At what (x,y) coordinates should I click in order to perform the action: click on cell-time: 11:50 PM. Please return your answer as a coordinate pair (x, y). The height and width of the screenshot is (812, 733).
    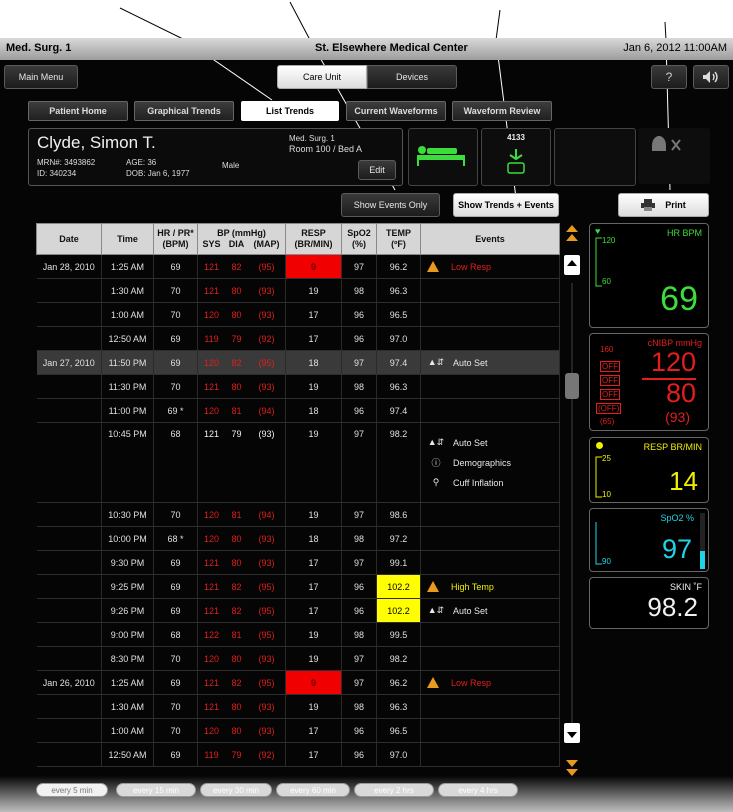
    Looking at the image, I should click on (127, 362).